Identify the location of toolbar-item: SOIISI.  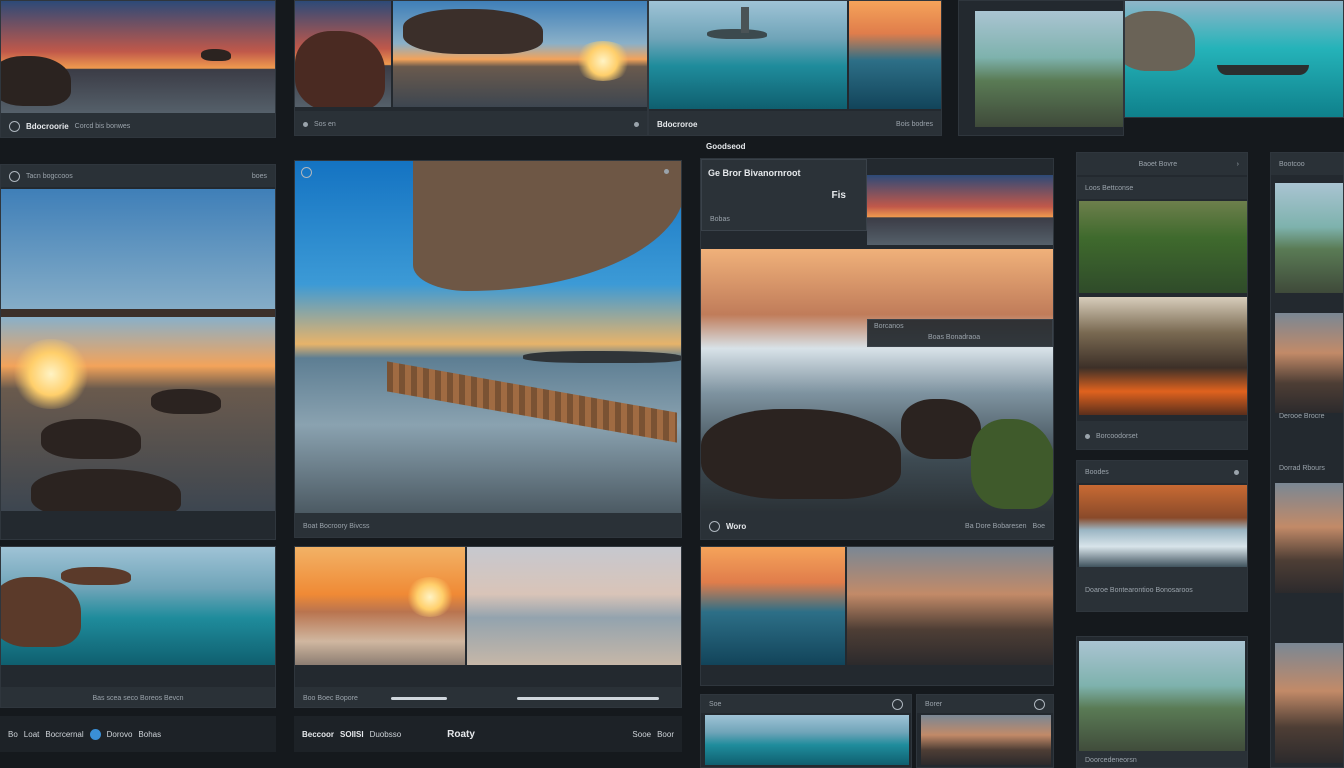
(352, 734).